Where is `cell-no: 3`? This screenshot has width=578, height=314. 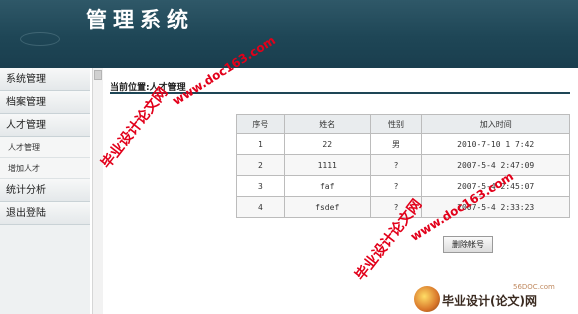 cell-no: 3 is located at coordinates (260, 186).